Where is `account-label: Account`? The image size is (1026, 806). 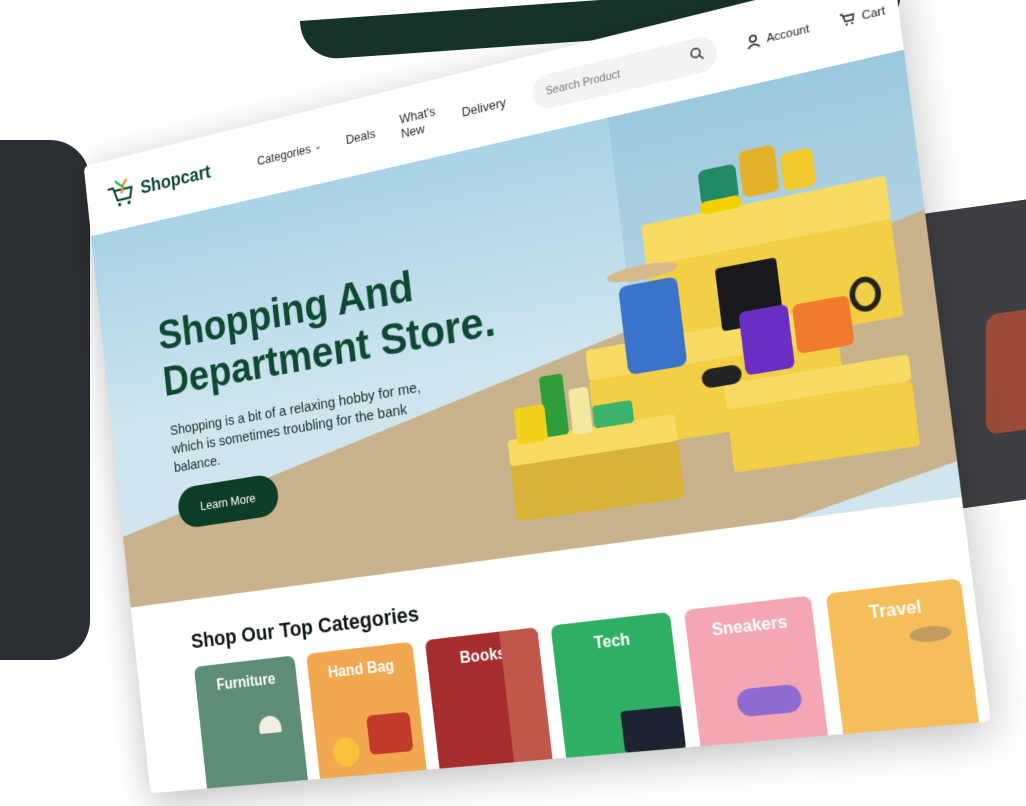 account-label: Account is located at coordinates (788, 34).